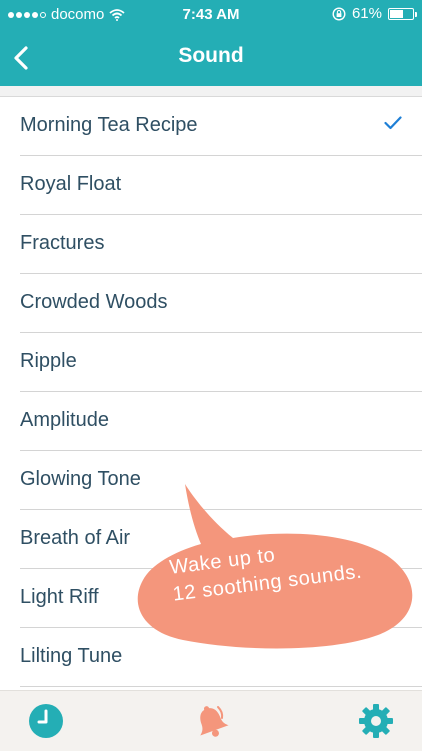 The image size is (422, 751). What do you see at coordinates (64, 420) in the screenshot?
I see `sound-label: Amplitude` at bounding box center [64, 420].